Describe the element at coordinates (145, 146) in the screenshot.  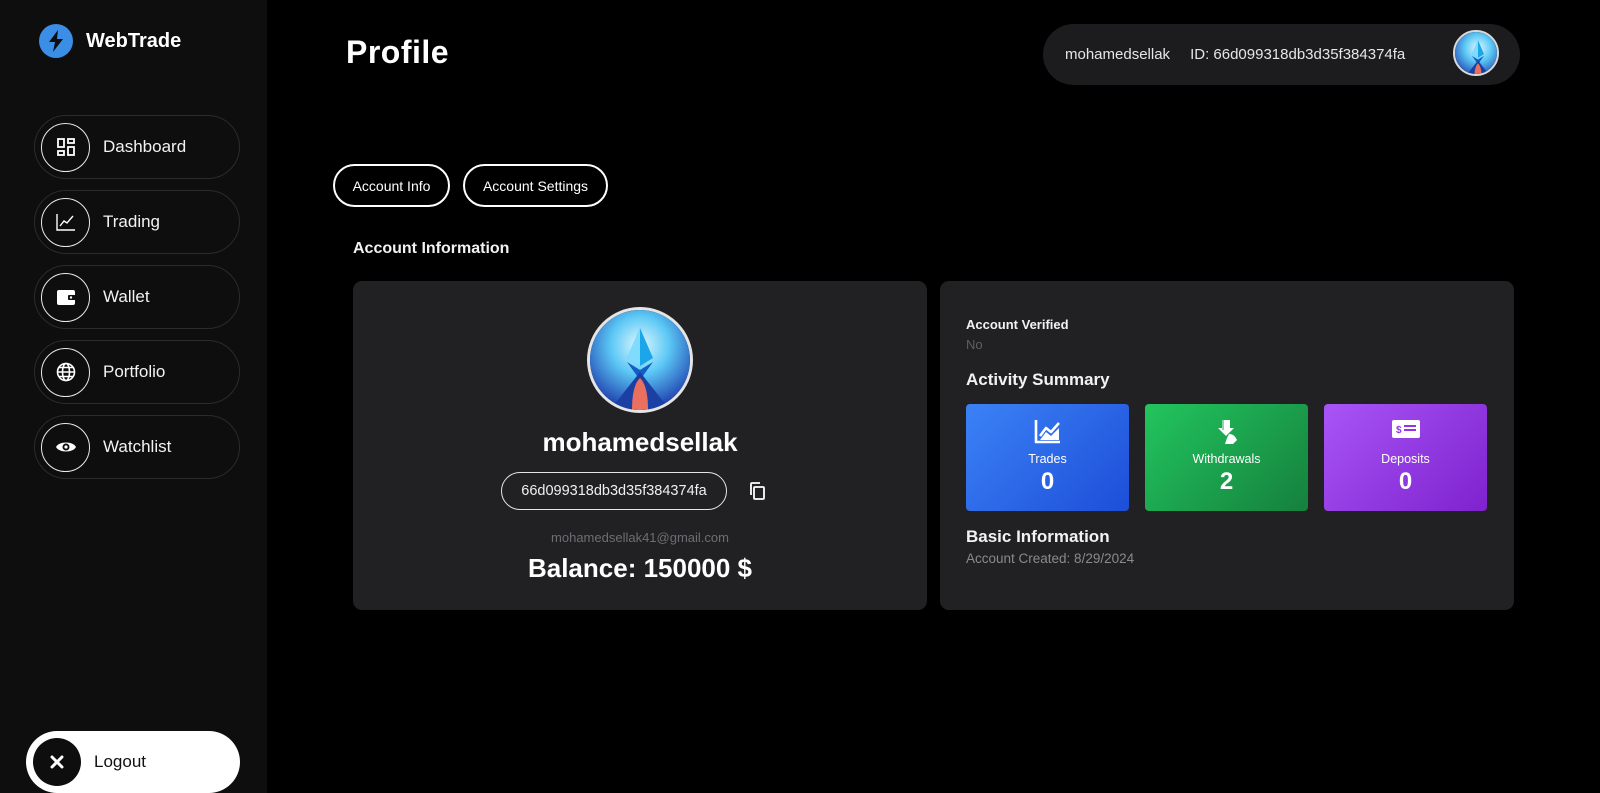
I see `sidebar-item-label: Dashboard` at that location.